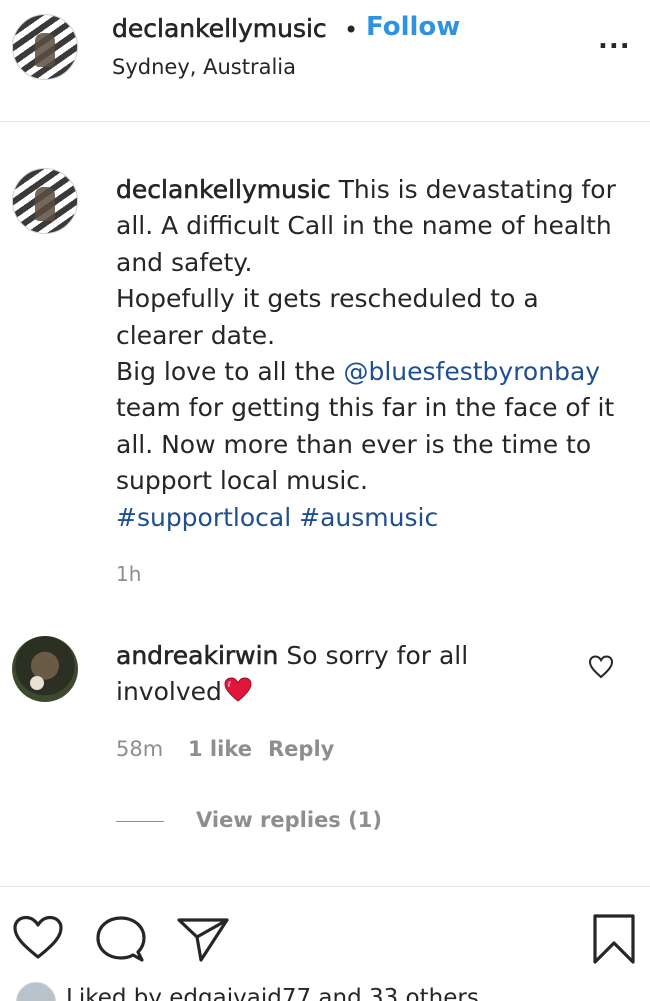  Describe the element at coordinates (289, 820) in the screenshot. I see `view-replies-label: View replies (1)` at that location.